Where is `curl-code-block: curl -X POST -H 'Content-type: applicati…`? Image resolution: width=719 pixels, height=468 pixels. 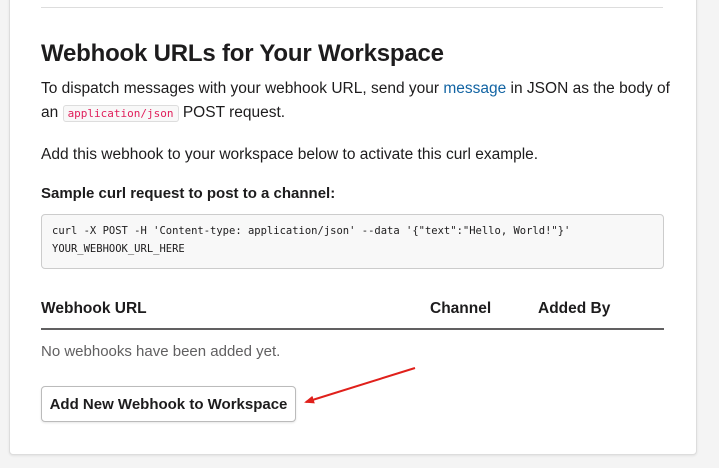 curl-code-block: curl -X POST -H 'Content-type: applicati… is located at coordinates (352, 241).